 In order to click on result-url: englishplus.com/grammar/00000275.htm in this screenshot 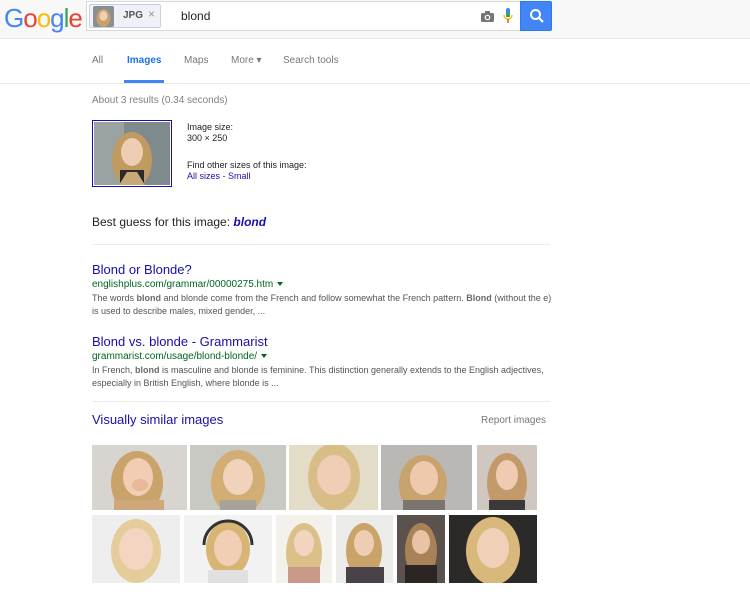, I will do `click(322, 285)`.